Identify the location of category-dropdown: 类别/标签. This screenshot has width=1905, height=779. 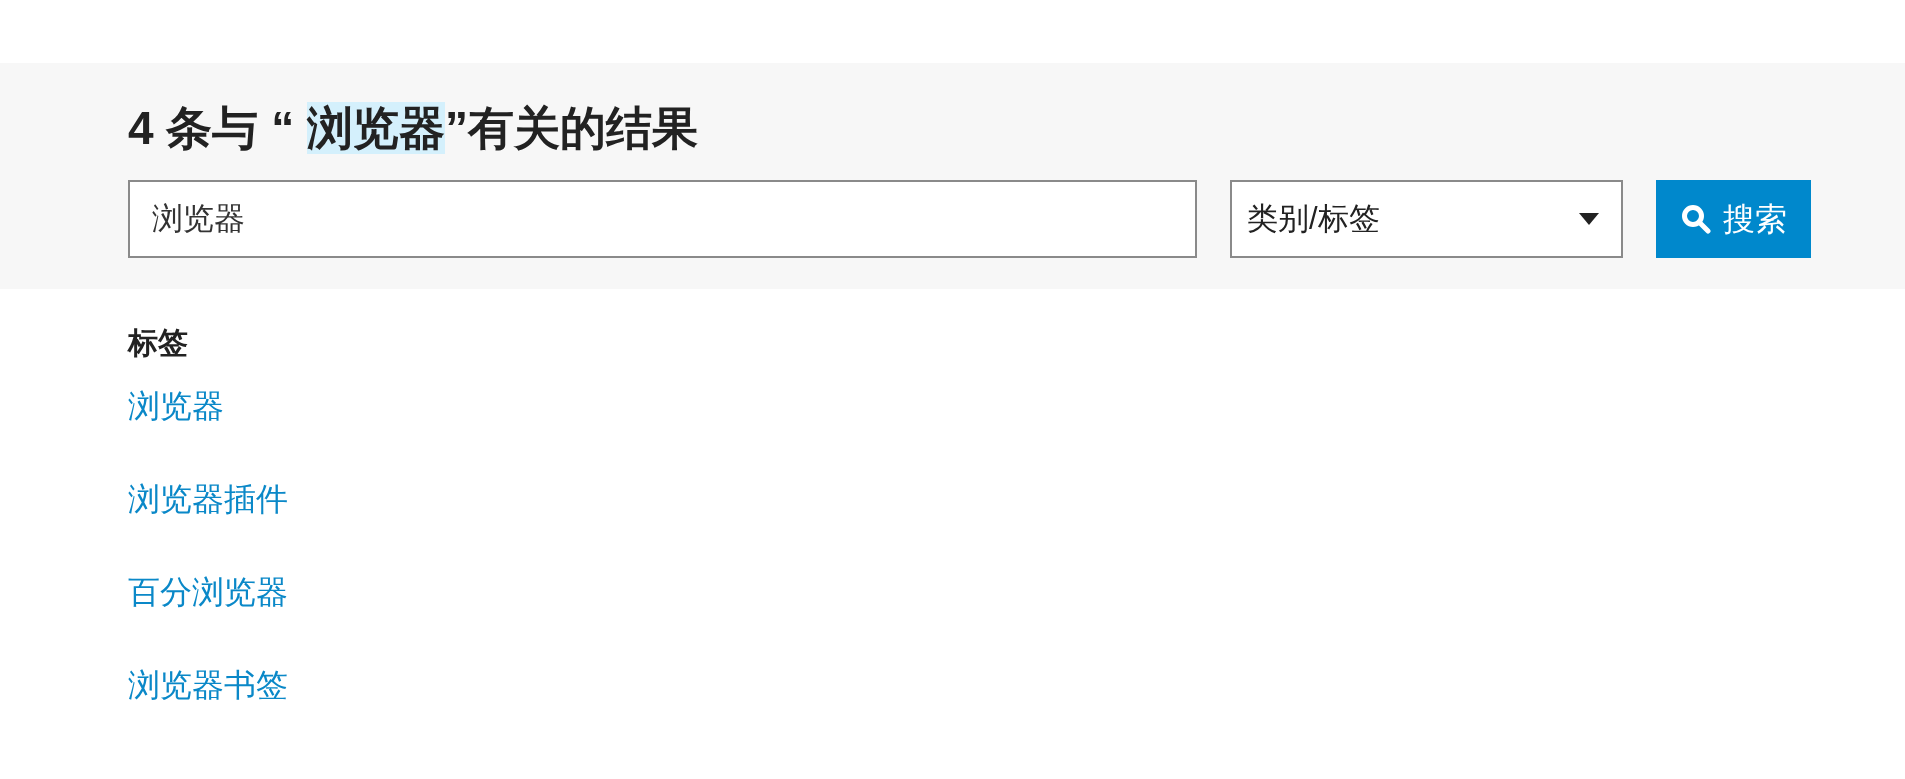
(1426, 219).